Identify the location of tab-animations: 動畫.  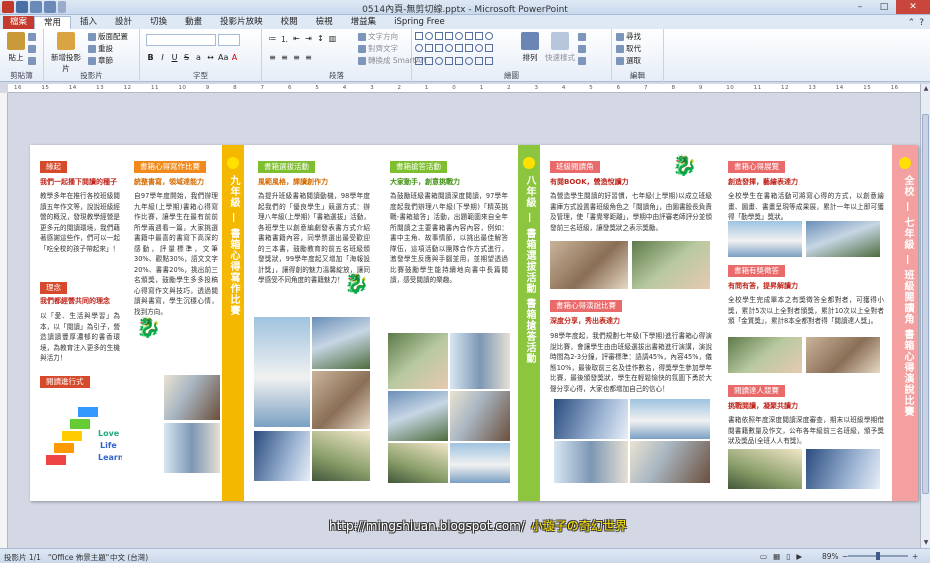
(193, 22).